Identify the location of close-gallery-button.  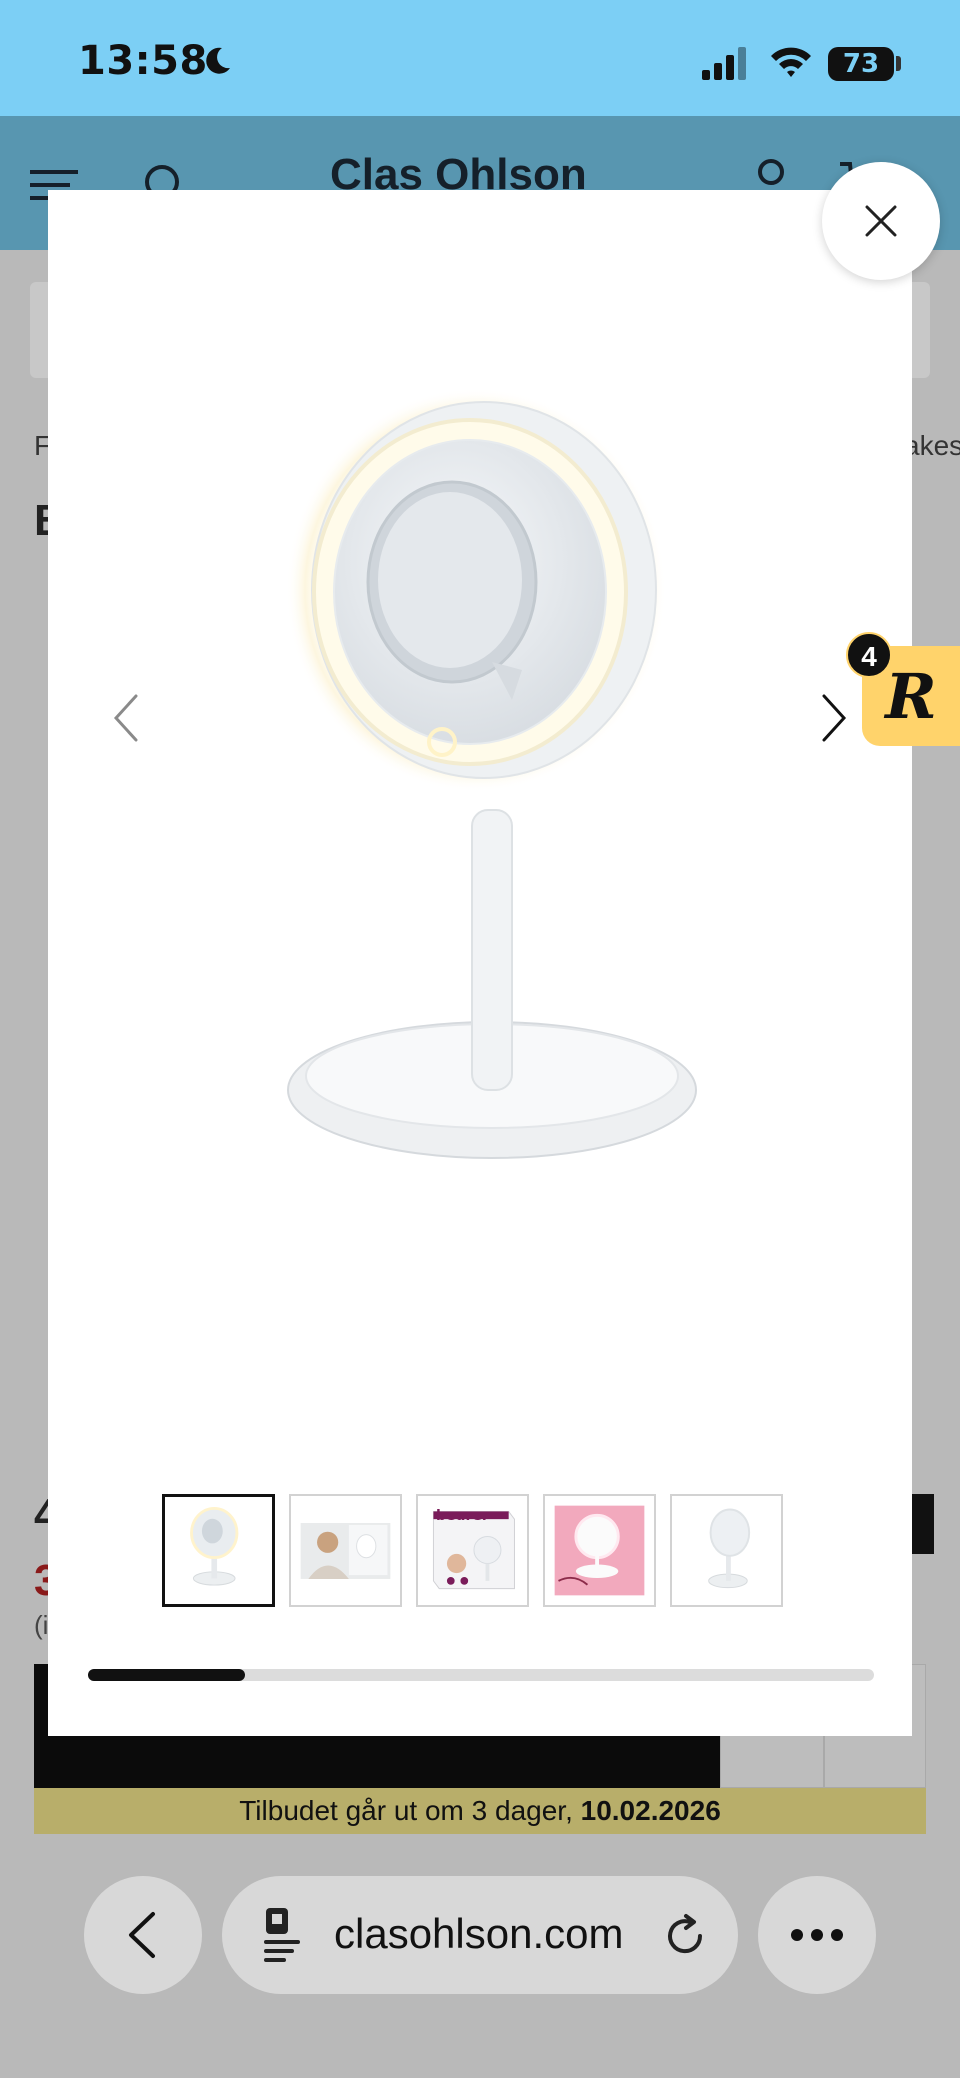
(881, 221).